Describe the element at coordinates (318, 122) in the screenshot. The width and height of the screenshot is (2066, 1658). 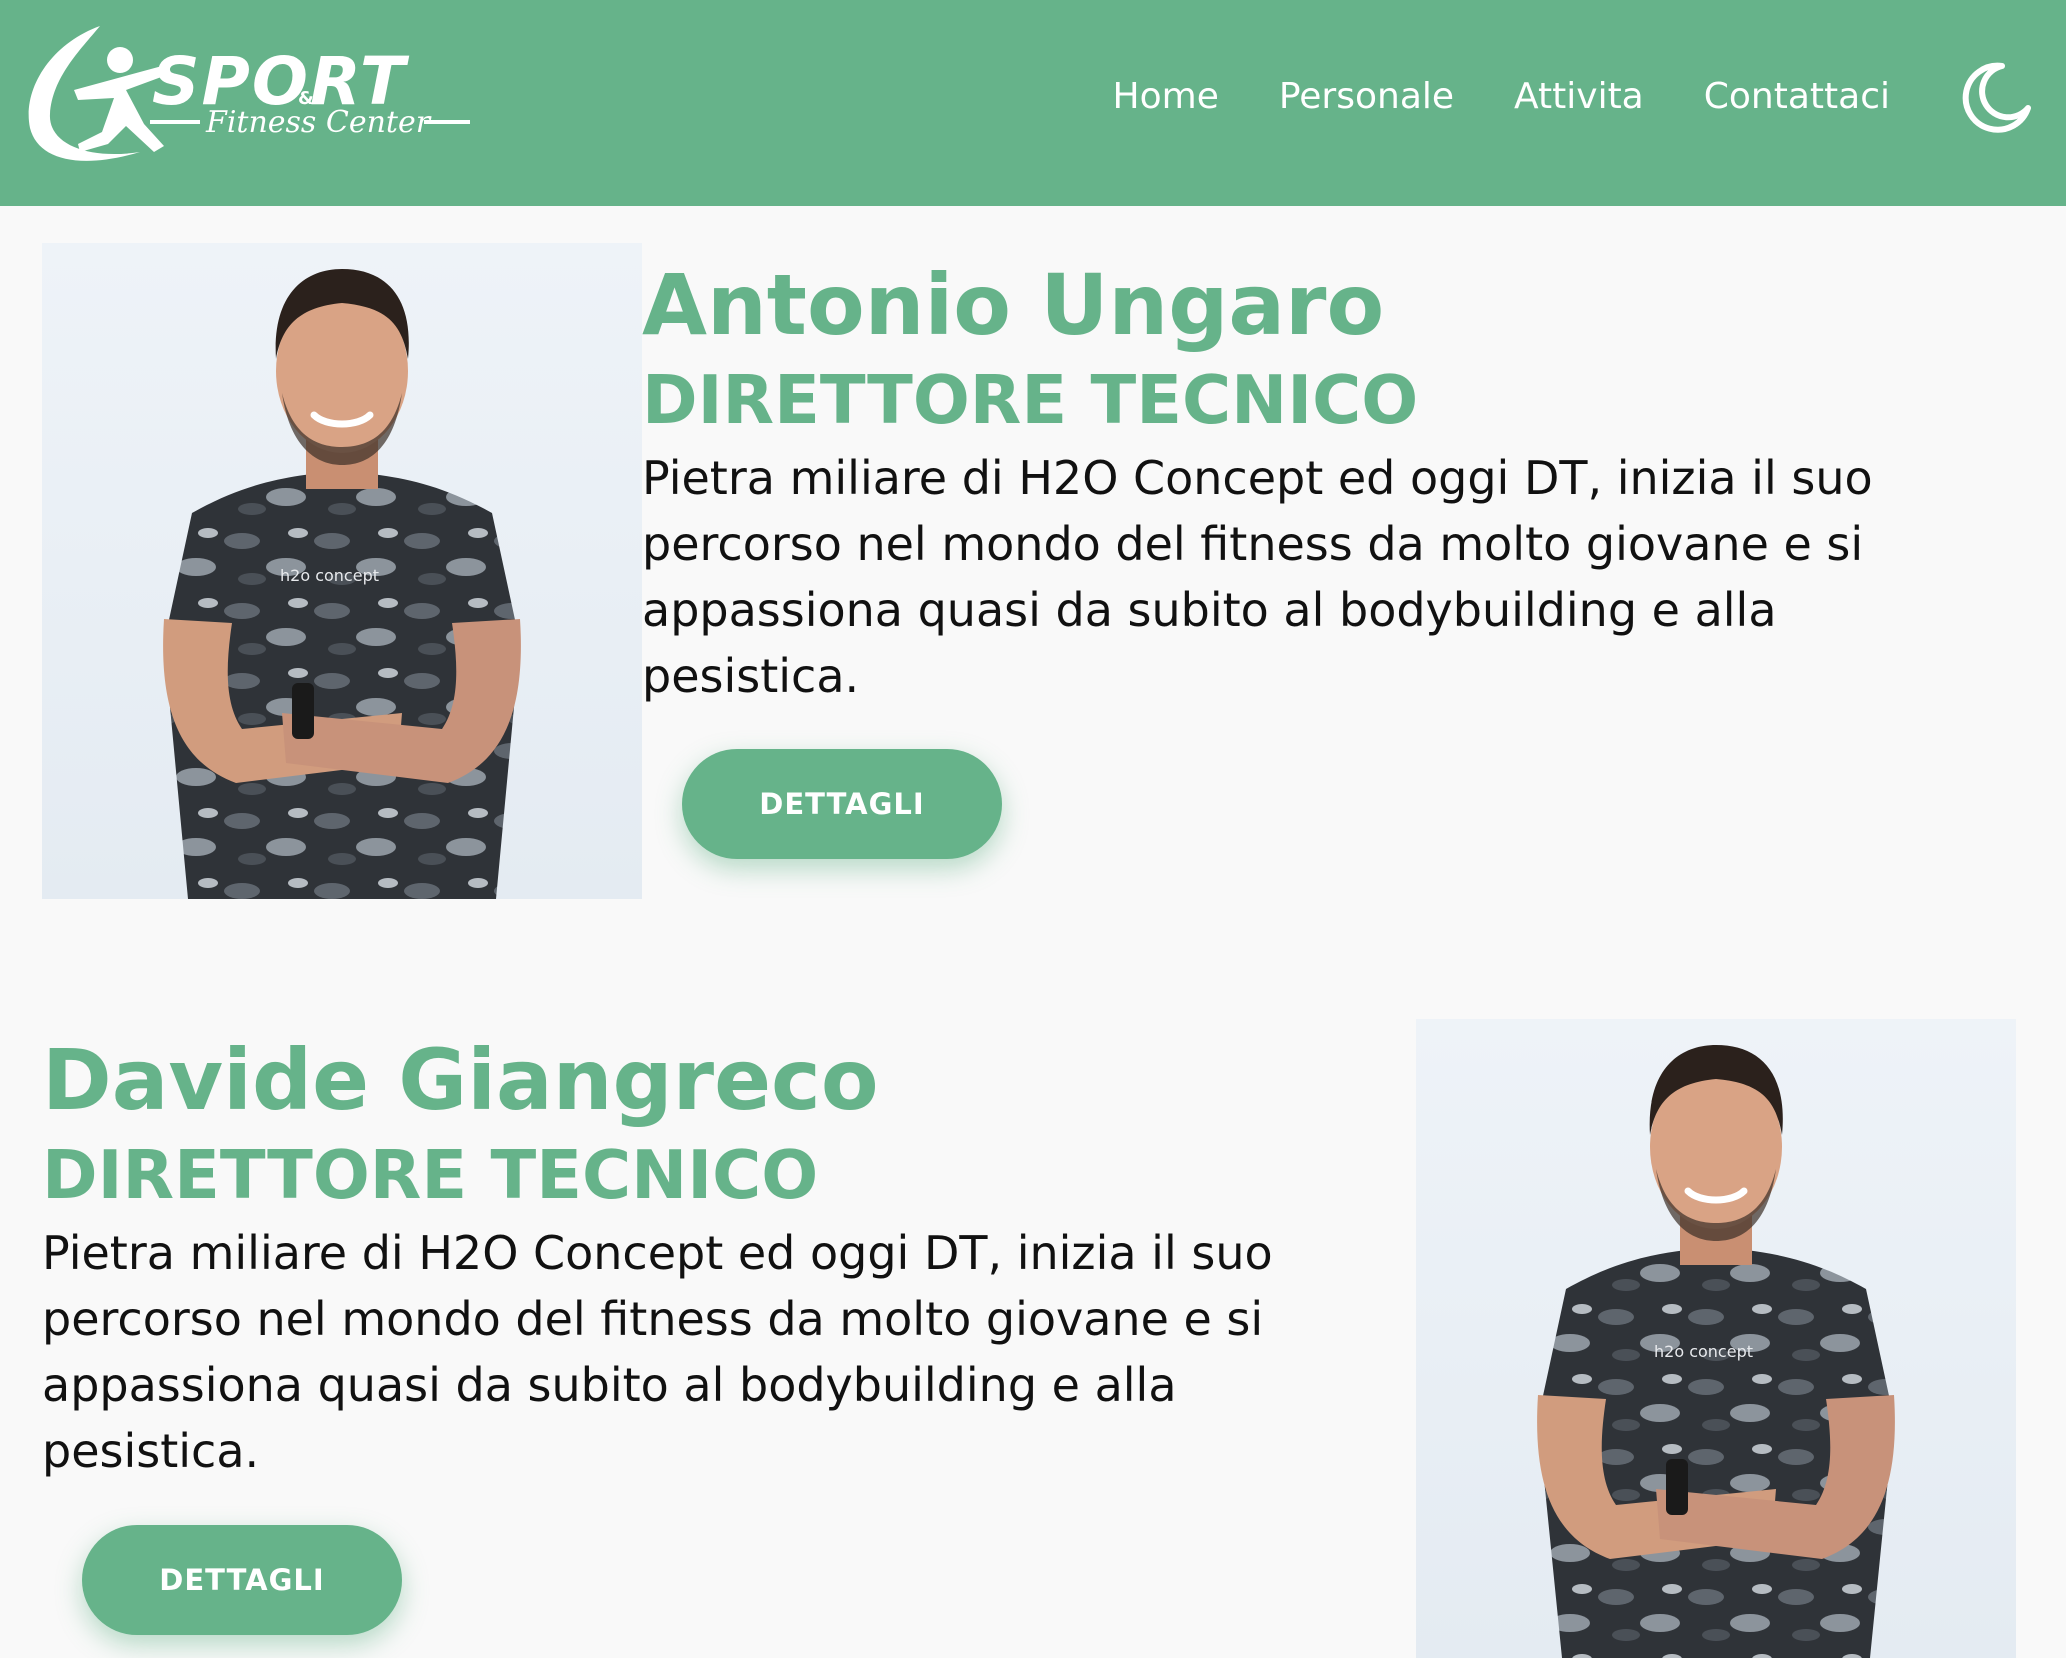
I see `svg-text: Fitness Center` at that location.